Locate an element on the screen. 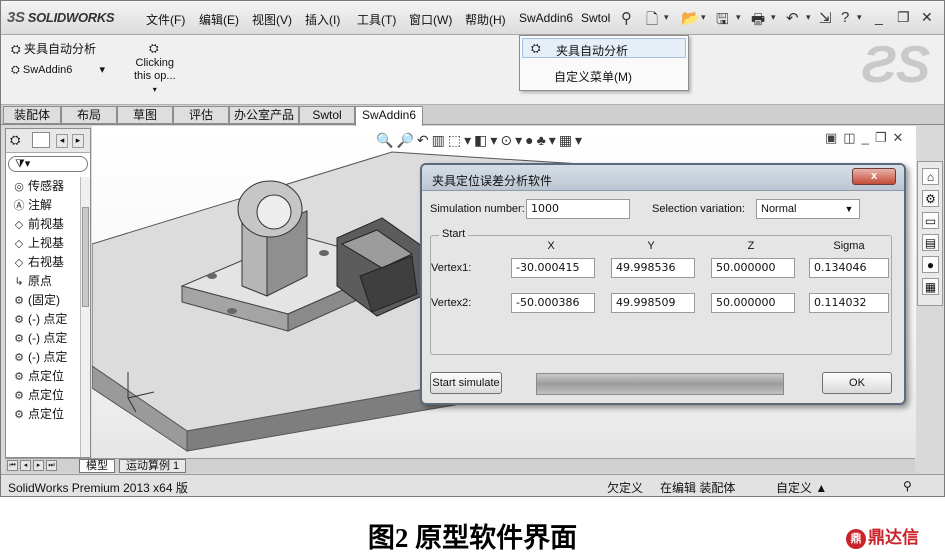 The image size is (945, 559). appearances-icon: ● is located at coordinates (930, 264).